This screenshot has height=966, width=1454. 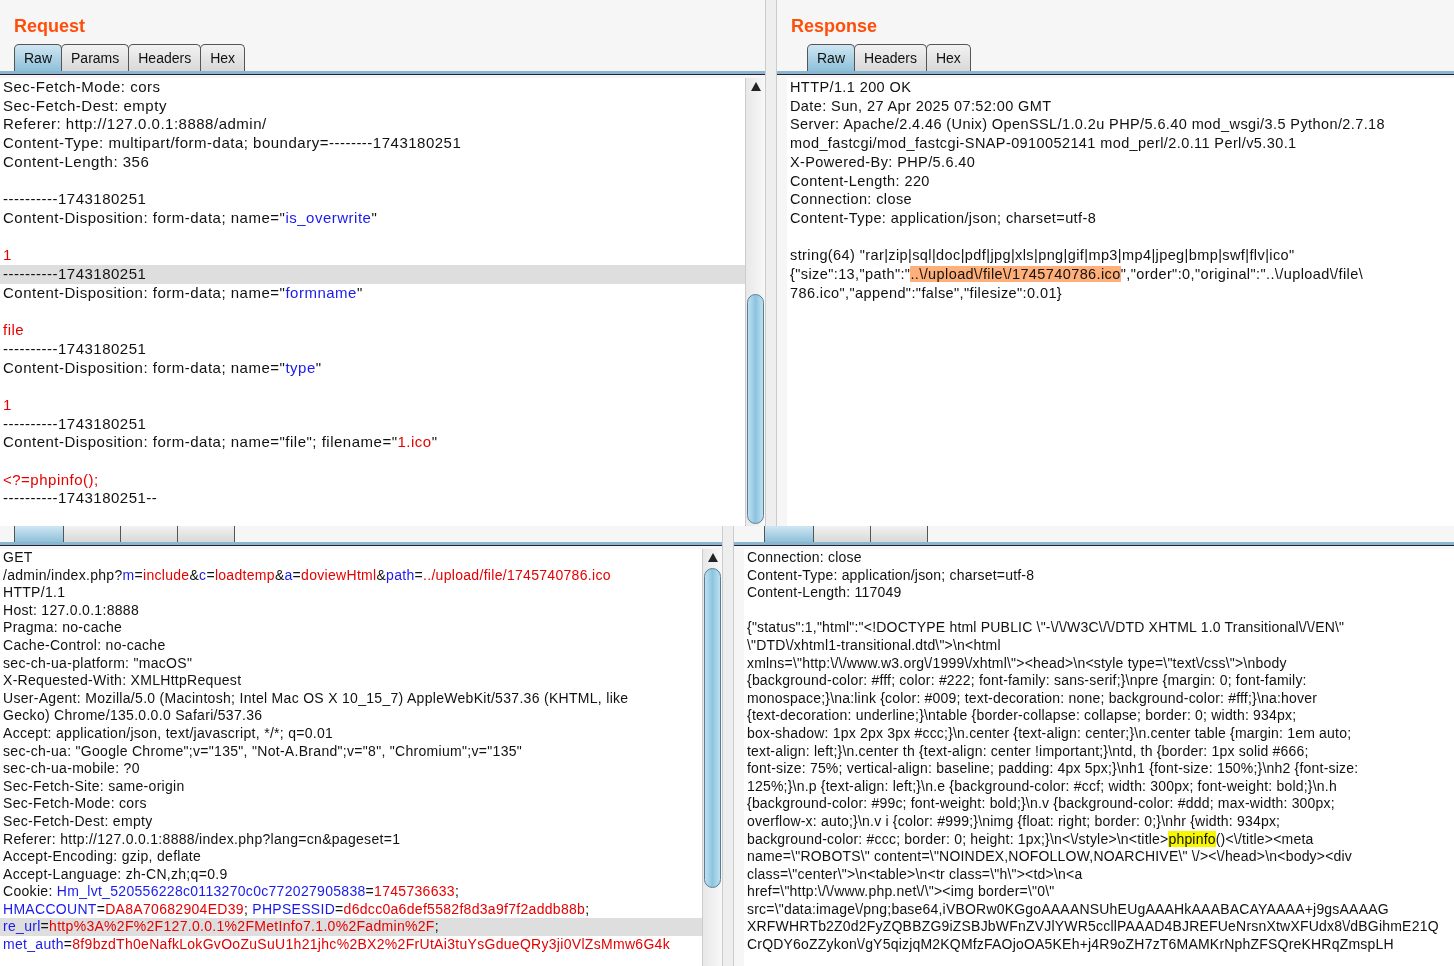 I want to click on code-line: HTTP/1.1, so click(x=34, y=593).